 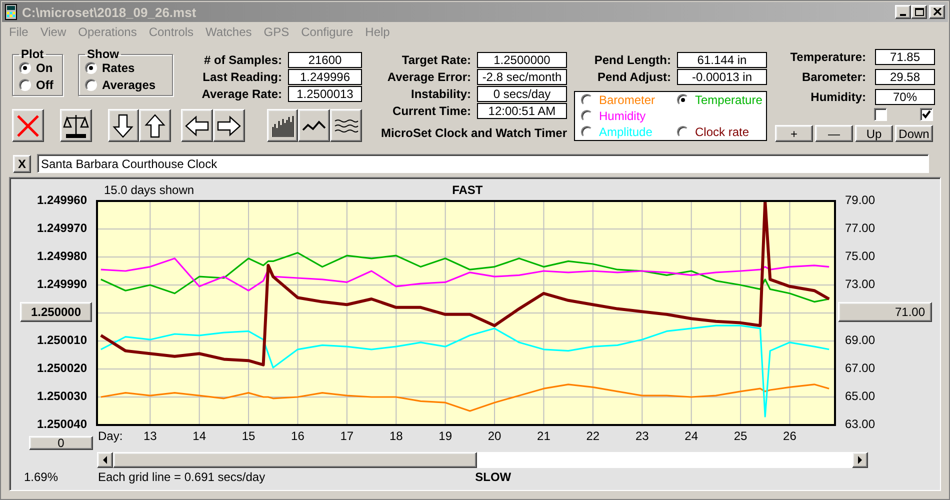 I want to click on group-title: Plot, so click(x=32, y=54).